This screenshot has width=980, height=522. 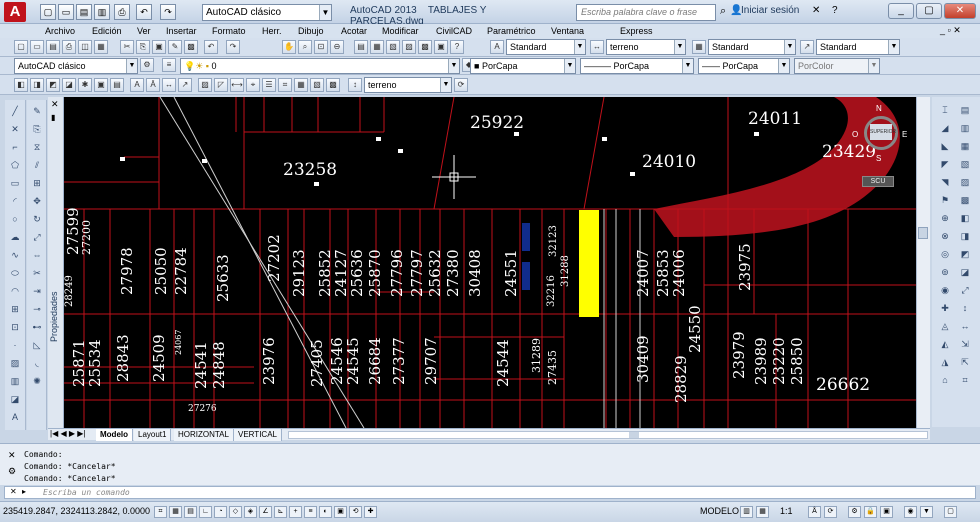 What do you see at coordinates (965, 200) in the screenshot?
I see `tool-icon: ▩` at bounding box center [965, 200].